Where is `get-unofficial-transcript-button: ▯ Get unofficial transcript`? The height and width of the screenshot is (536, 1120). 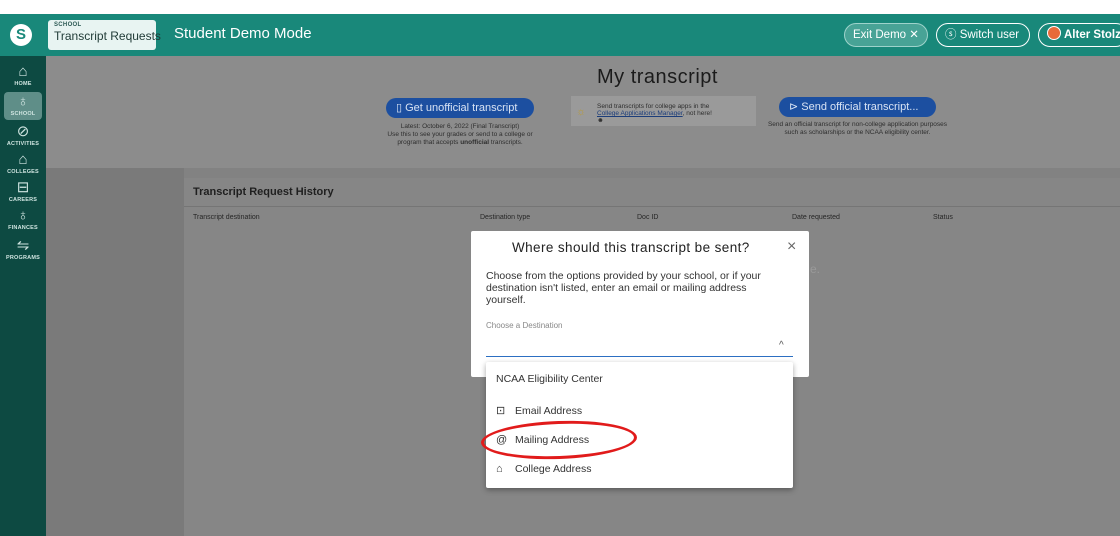 get-unofficial-transcript-button: ▯ Get unofficial transcript is located at coordinates (460, 108).